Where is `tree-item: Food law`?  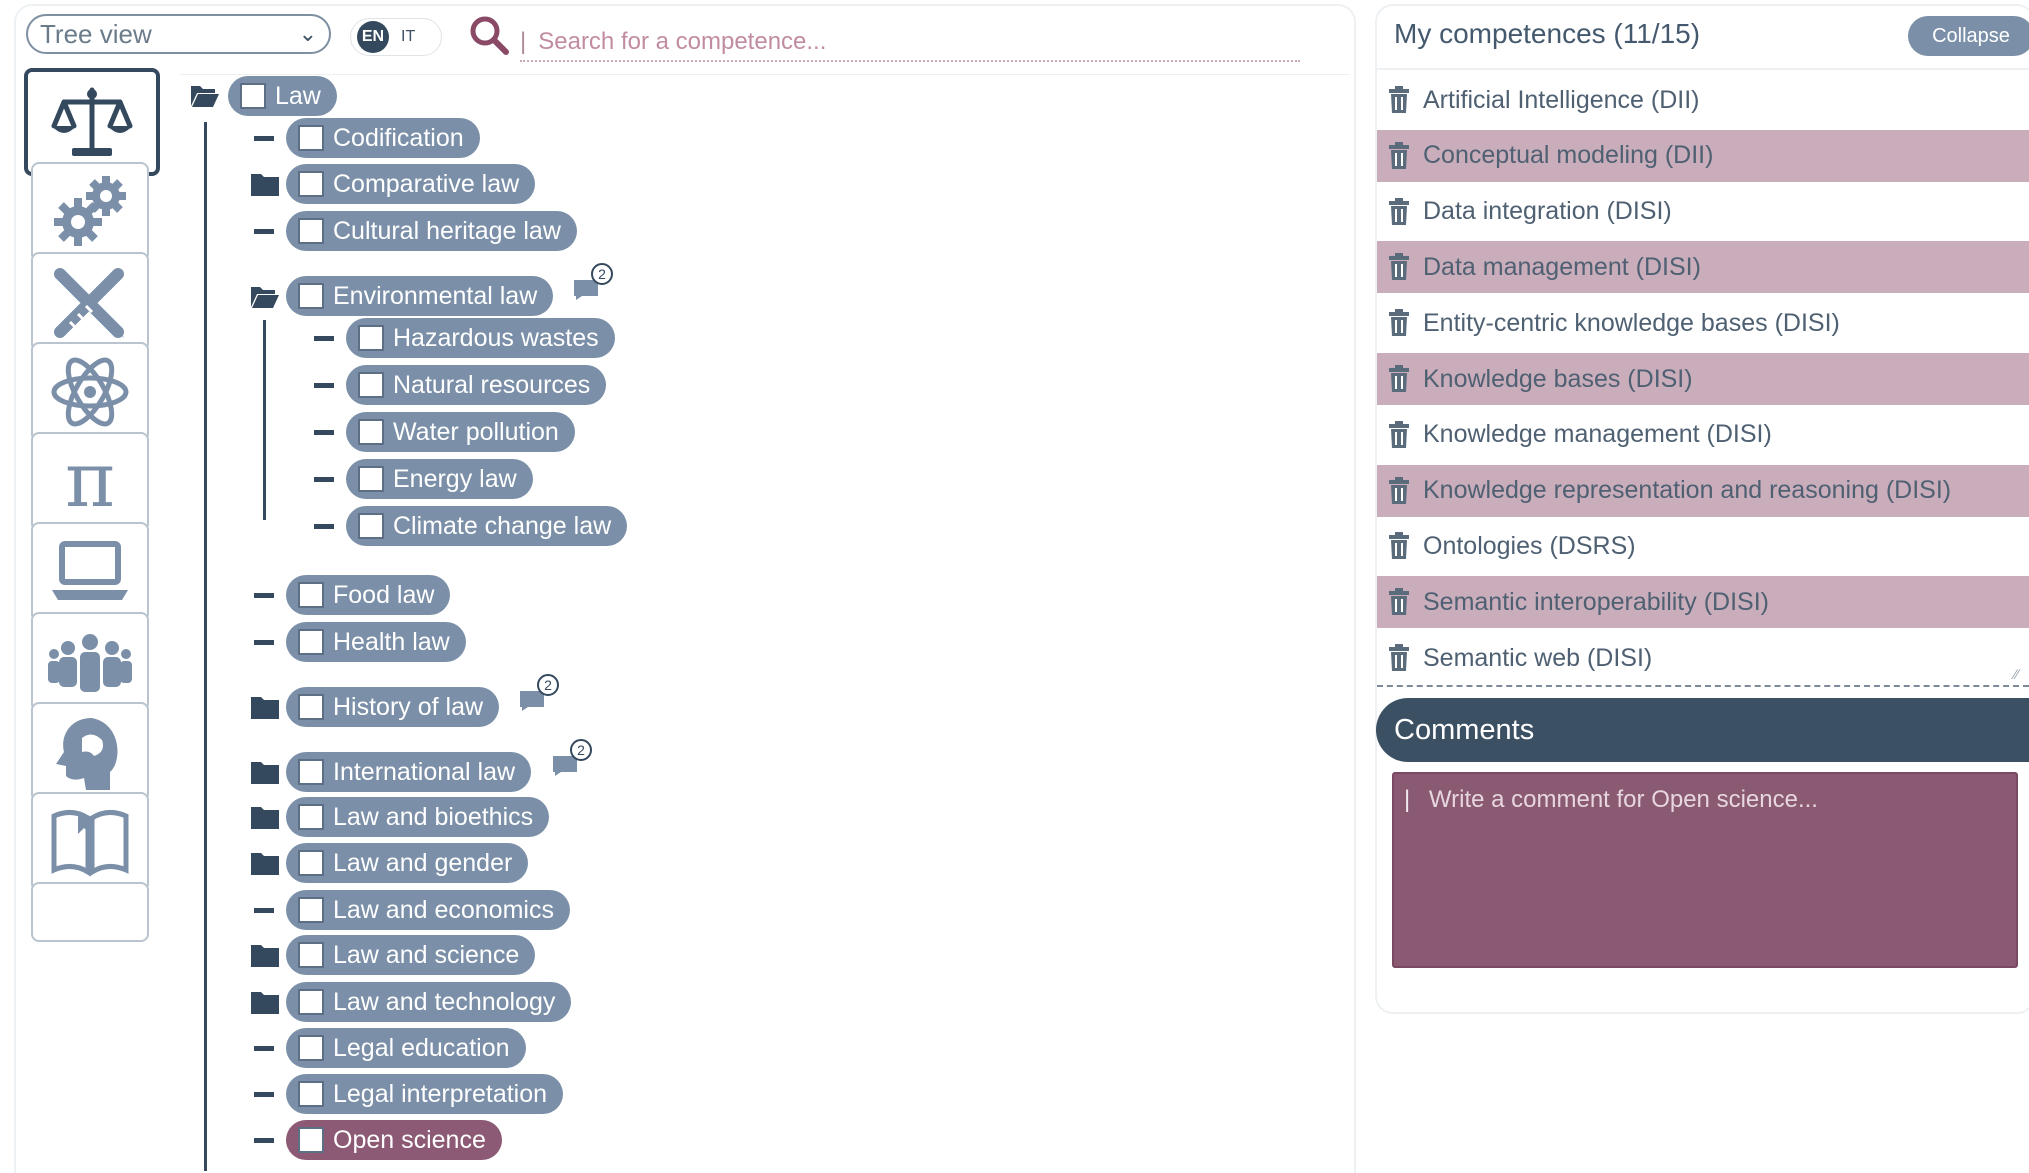 tree-item: Food law is located at coordinates (368, 595).